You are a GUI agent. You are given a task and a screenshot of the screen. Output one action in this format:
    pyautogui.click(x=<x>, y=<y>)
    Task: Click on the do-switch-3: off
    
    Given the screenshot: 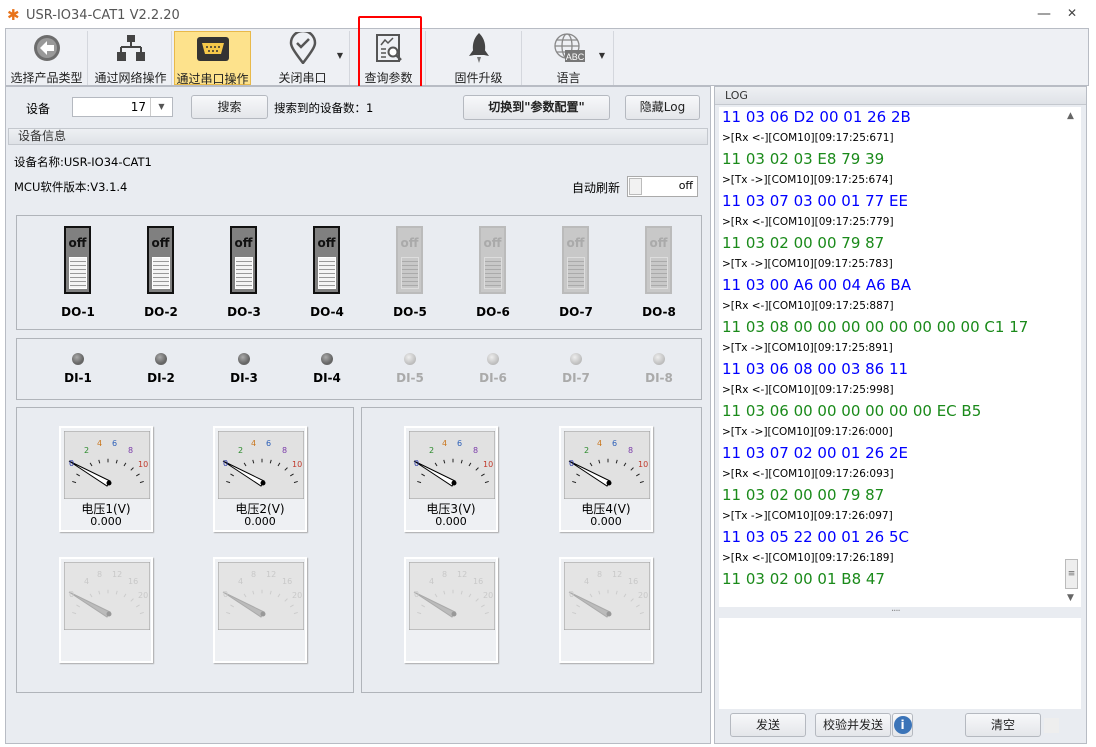 What is the action you would take?
    pyautogui.click(x=243, y=260)
    